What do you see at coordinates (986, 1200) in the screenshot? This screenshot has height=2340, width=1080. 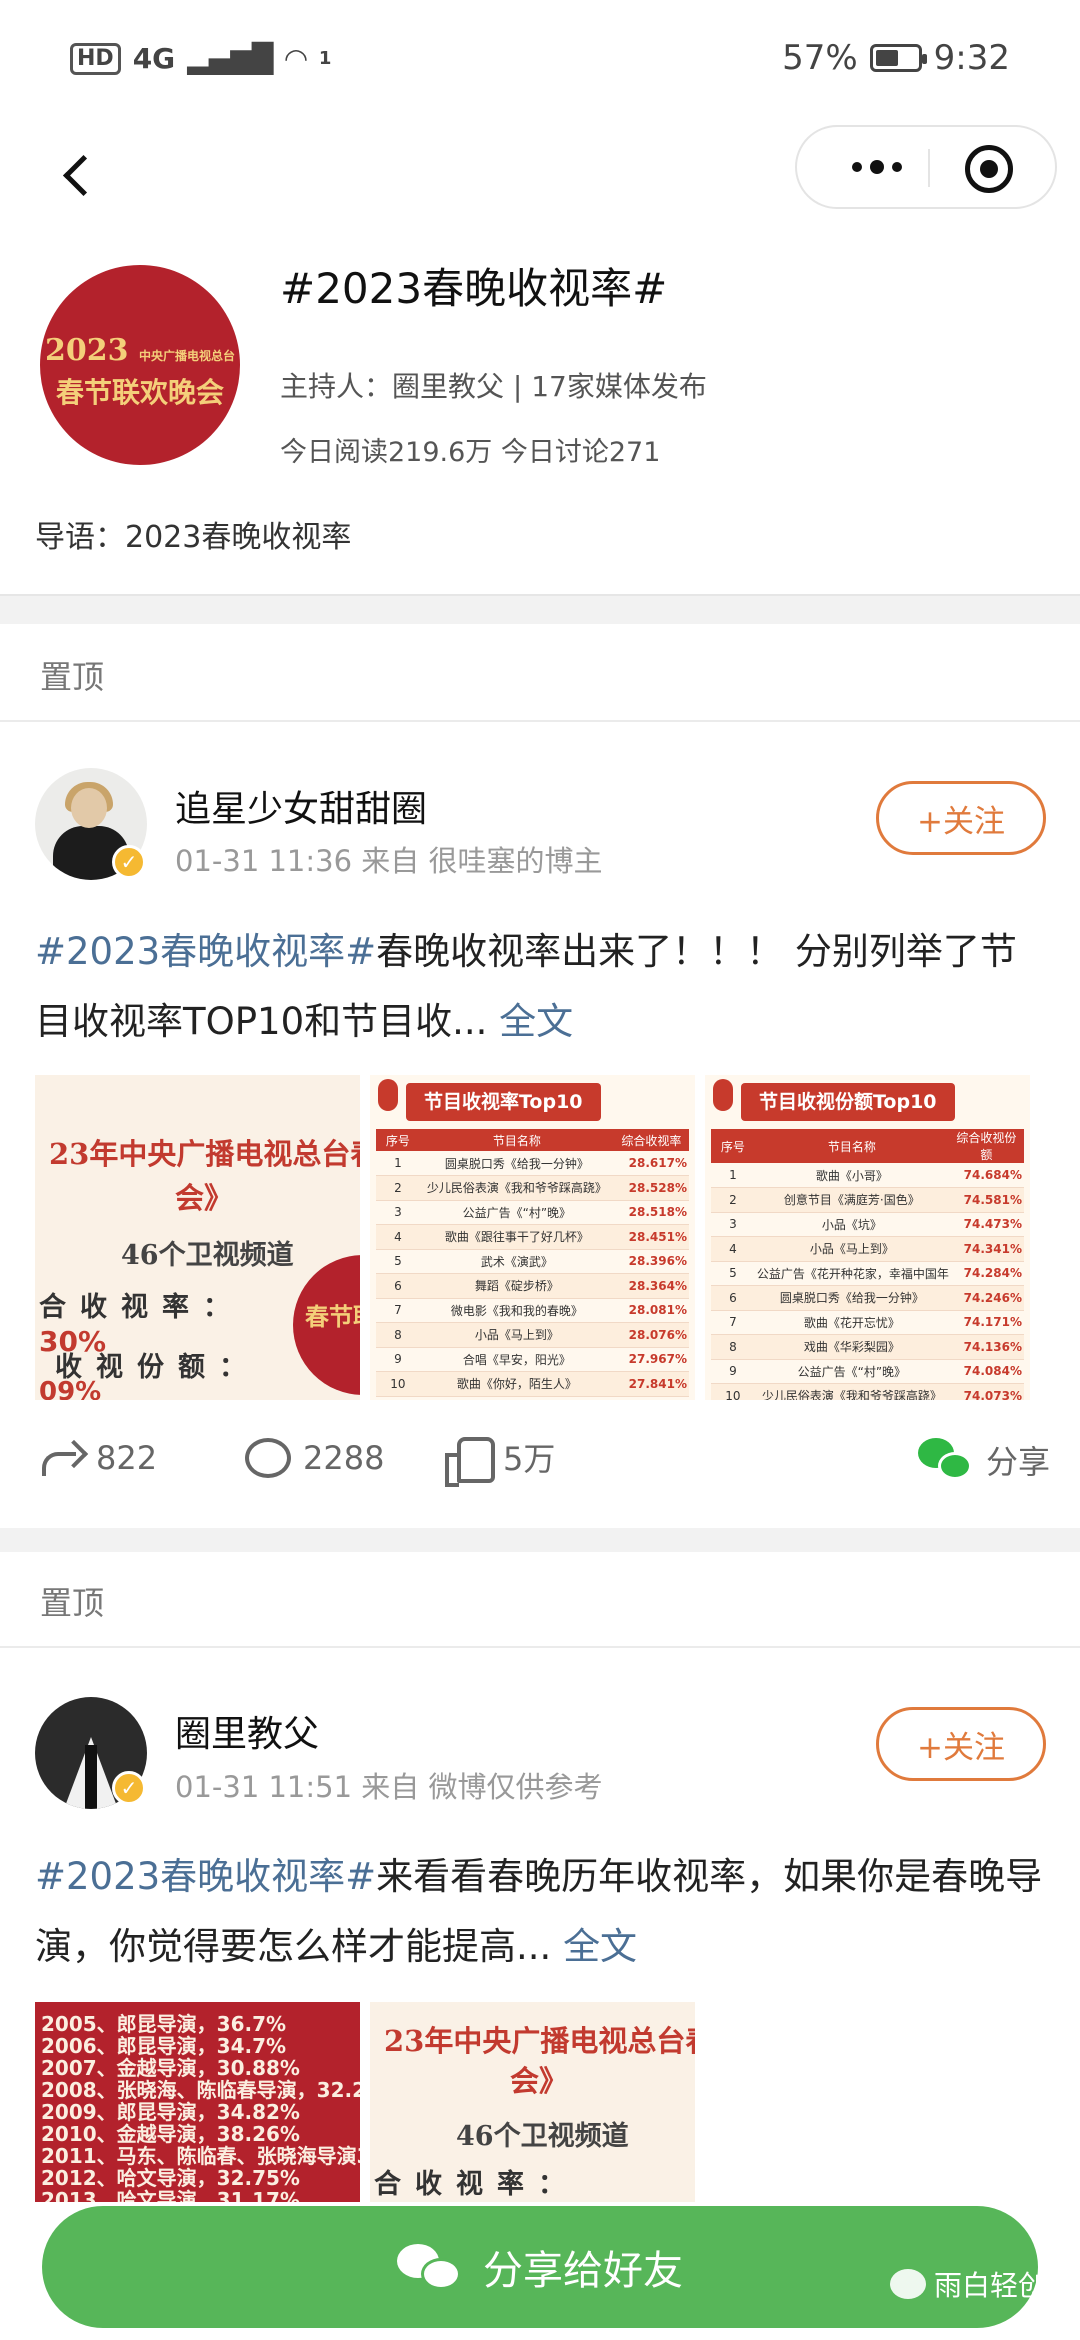 I see `table-value-cell: 74.581%` at bounding box center [986, 1200].